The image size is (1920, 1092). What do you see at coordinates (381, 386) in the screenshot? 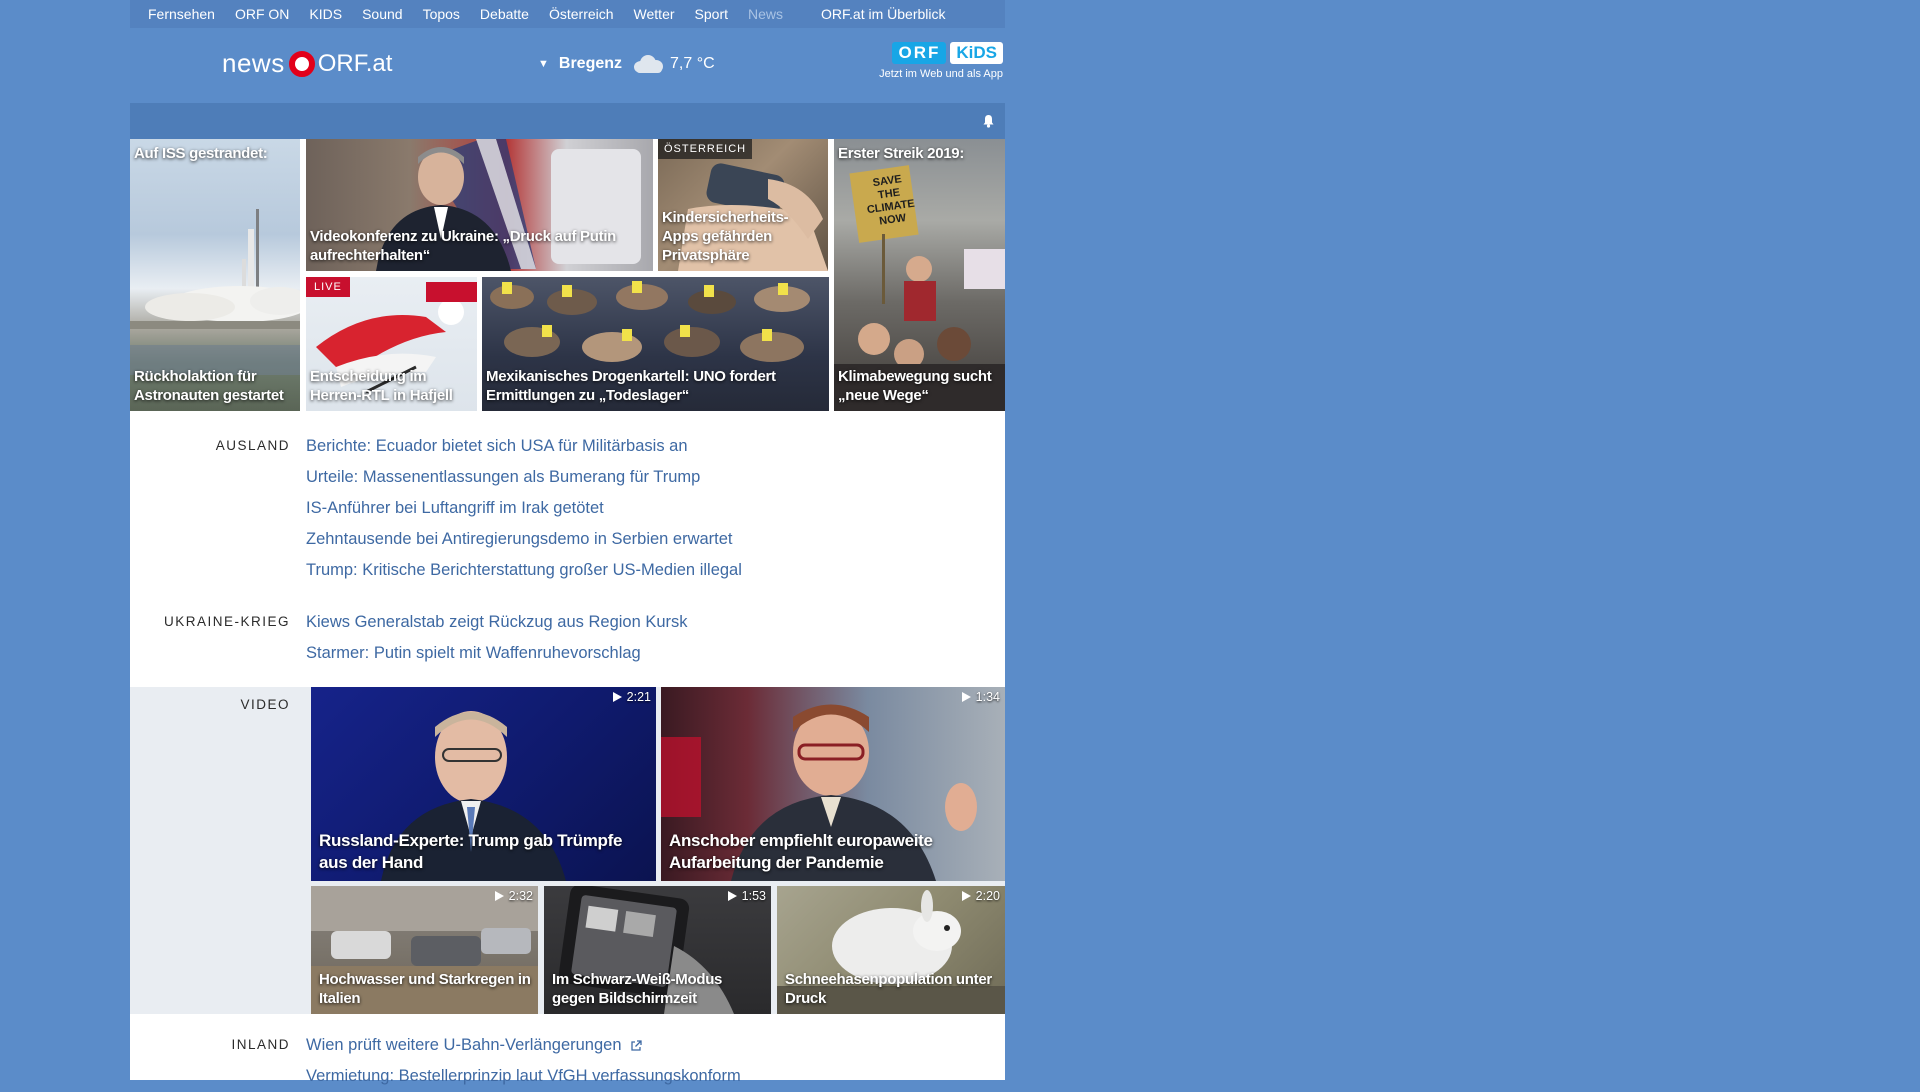
I see `story-ski-caption: Entscheidung im Herren-RTL in Hafjell` at bounding box center [381, 386].